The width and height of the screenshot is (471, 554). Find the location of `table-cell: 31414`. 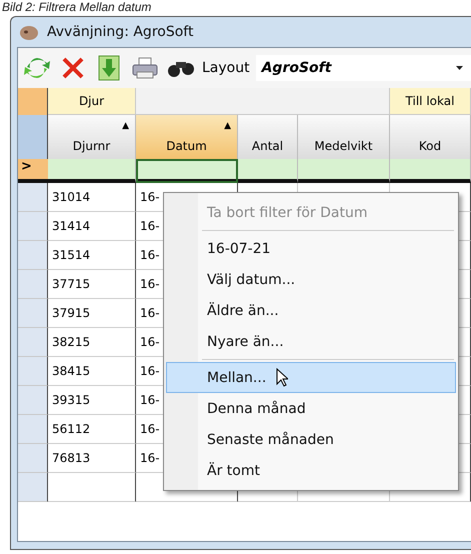

table-cell: 31414 is located at coordinates (92, 226).